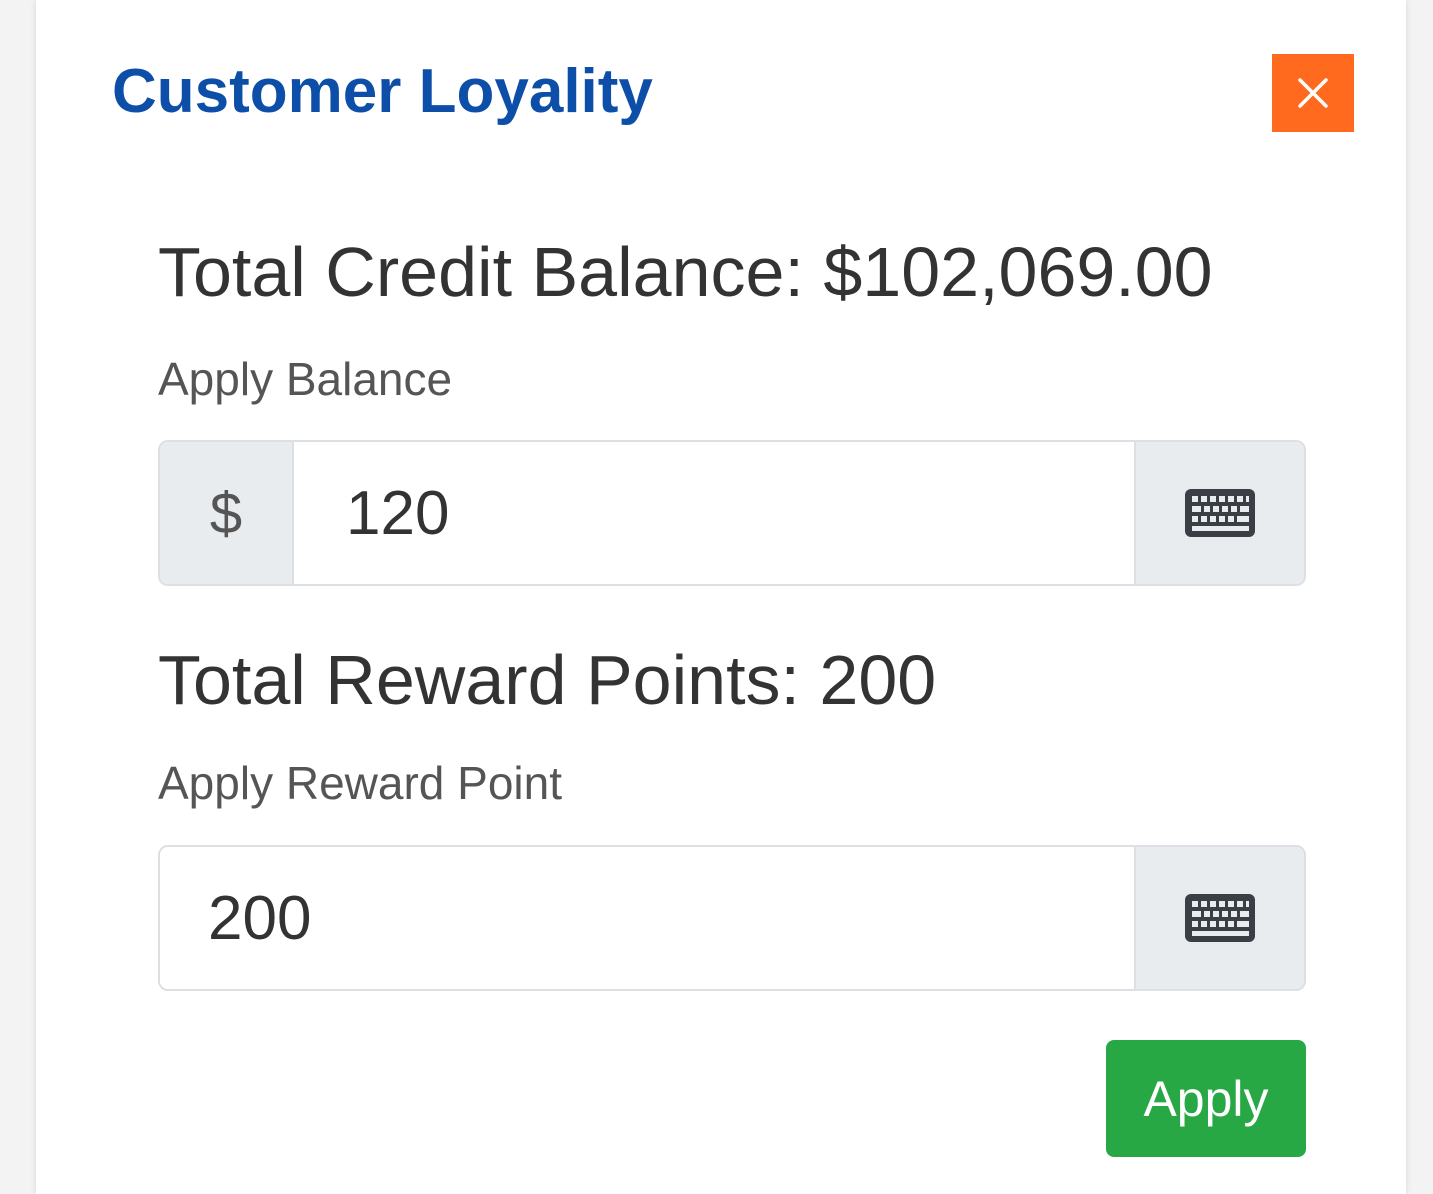 The image size is (1433, 1194). I want to click on modal-title: Customer Loyality, so click(382, 91).